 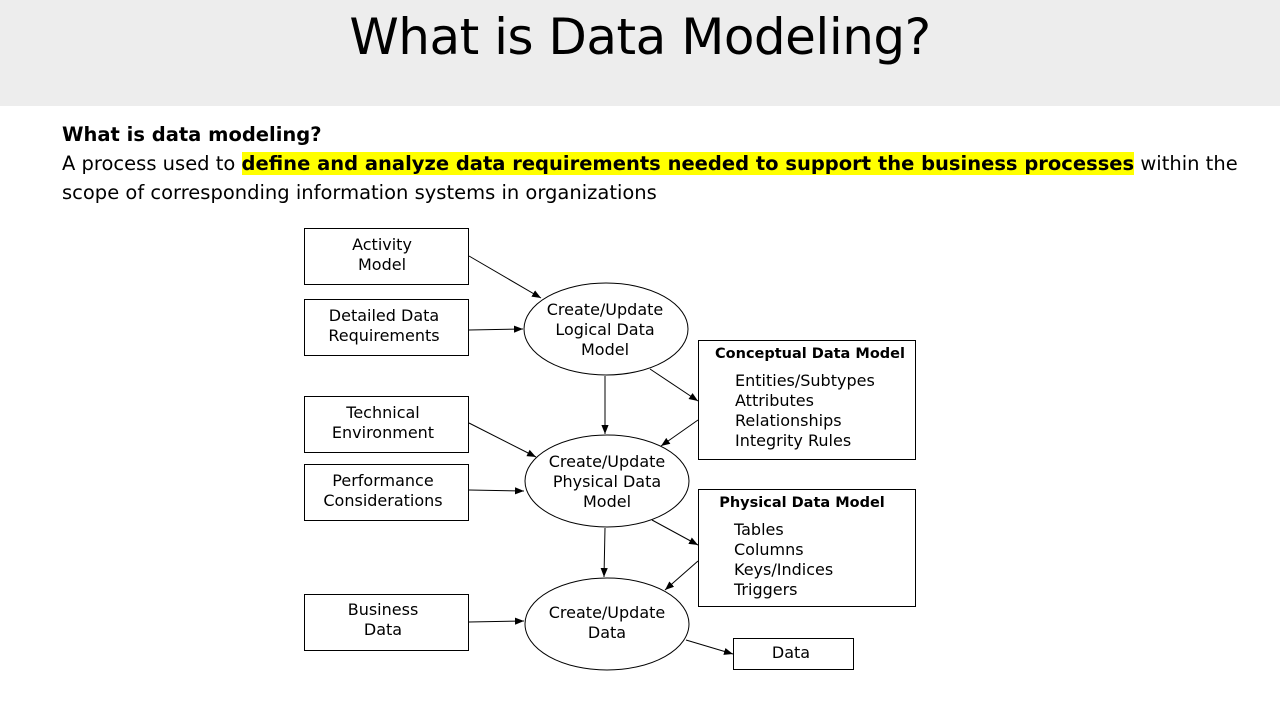 I want to click on arrow-activity-to-logical, so click(x=505, y=277).